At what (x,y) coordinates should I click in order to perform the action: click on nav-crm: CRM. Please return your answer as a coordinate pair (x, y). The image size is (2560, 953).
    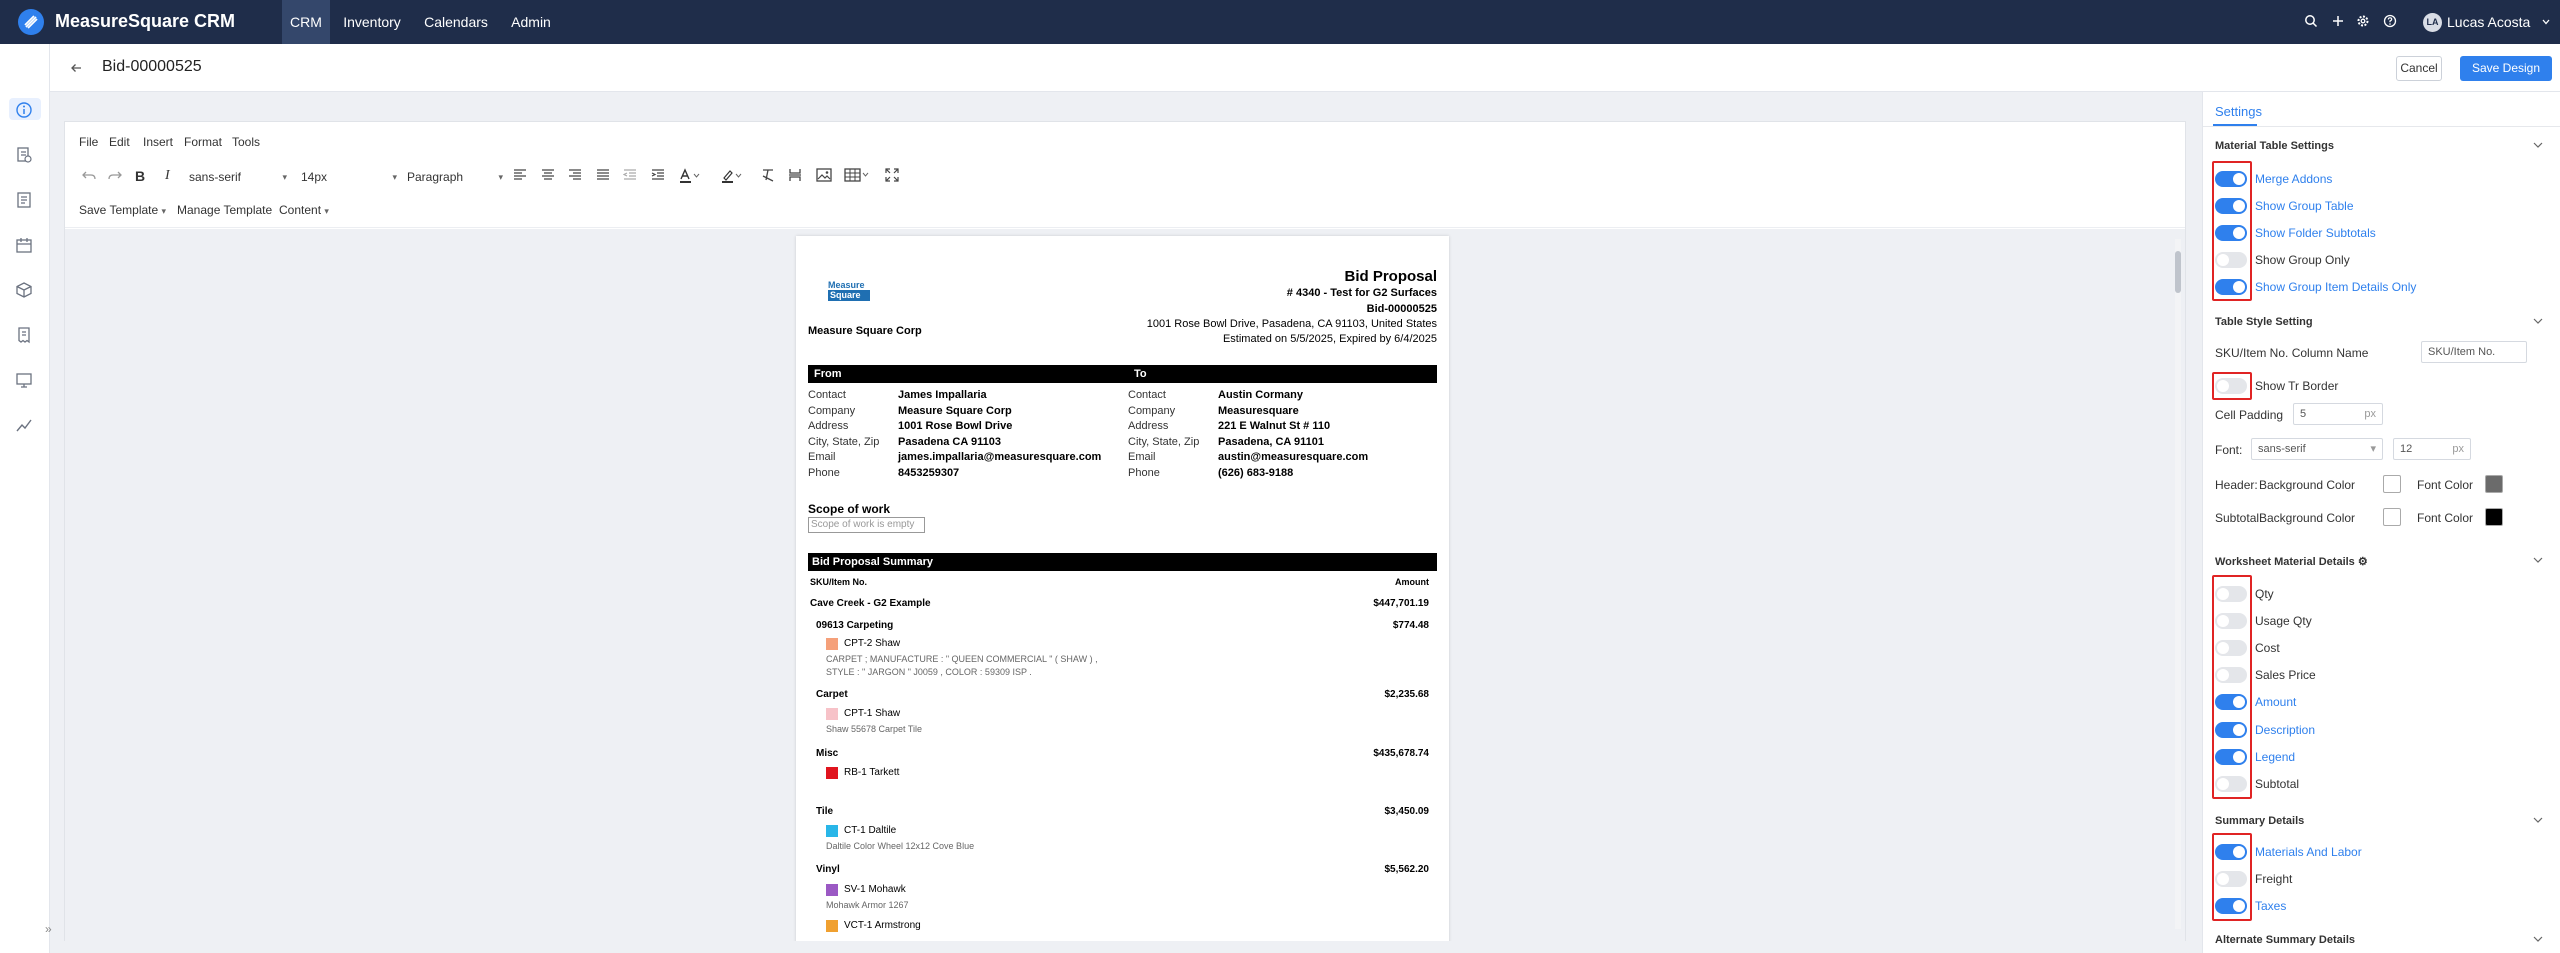
    Looking at the image, I should click on (306, 22).